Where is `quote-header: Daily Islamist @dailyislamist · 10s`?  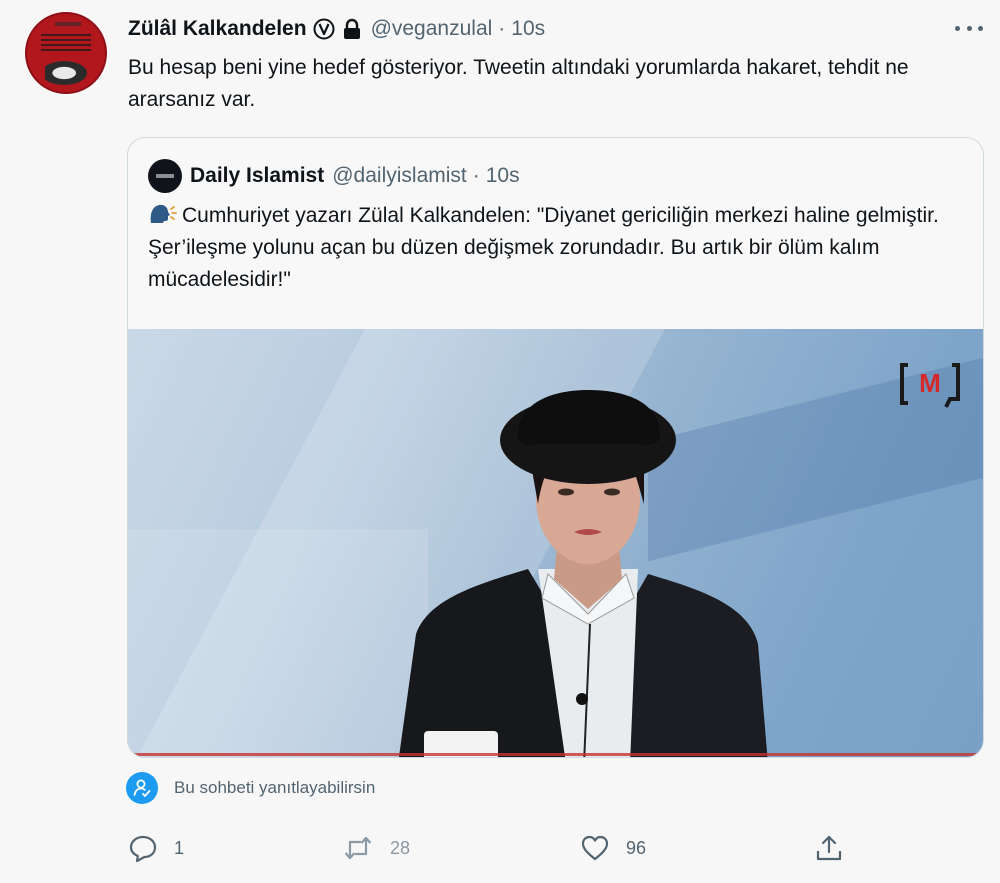
quote-header: Daily Islamist @dailyislamist · 10s is located at coordinates (334, 176).